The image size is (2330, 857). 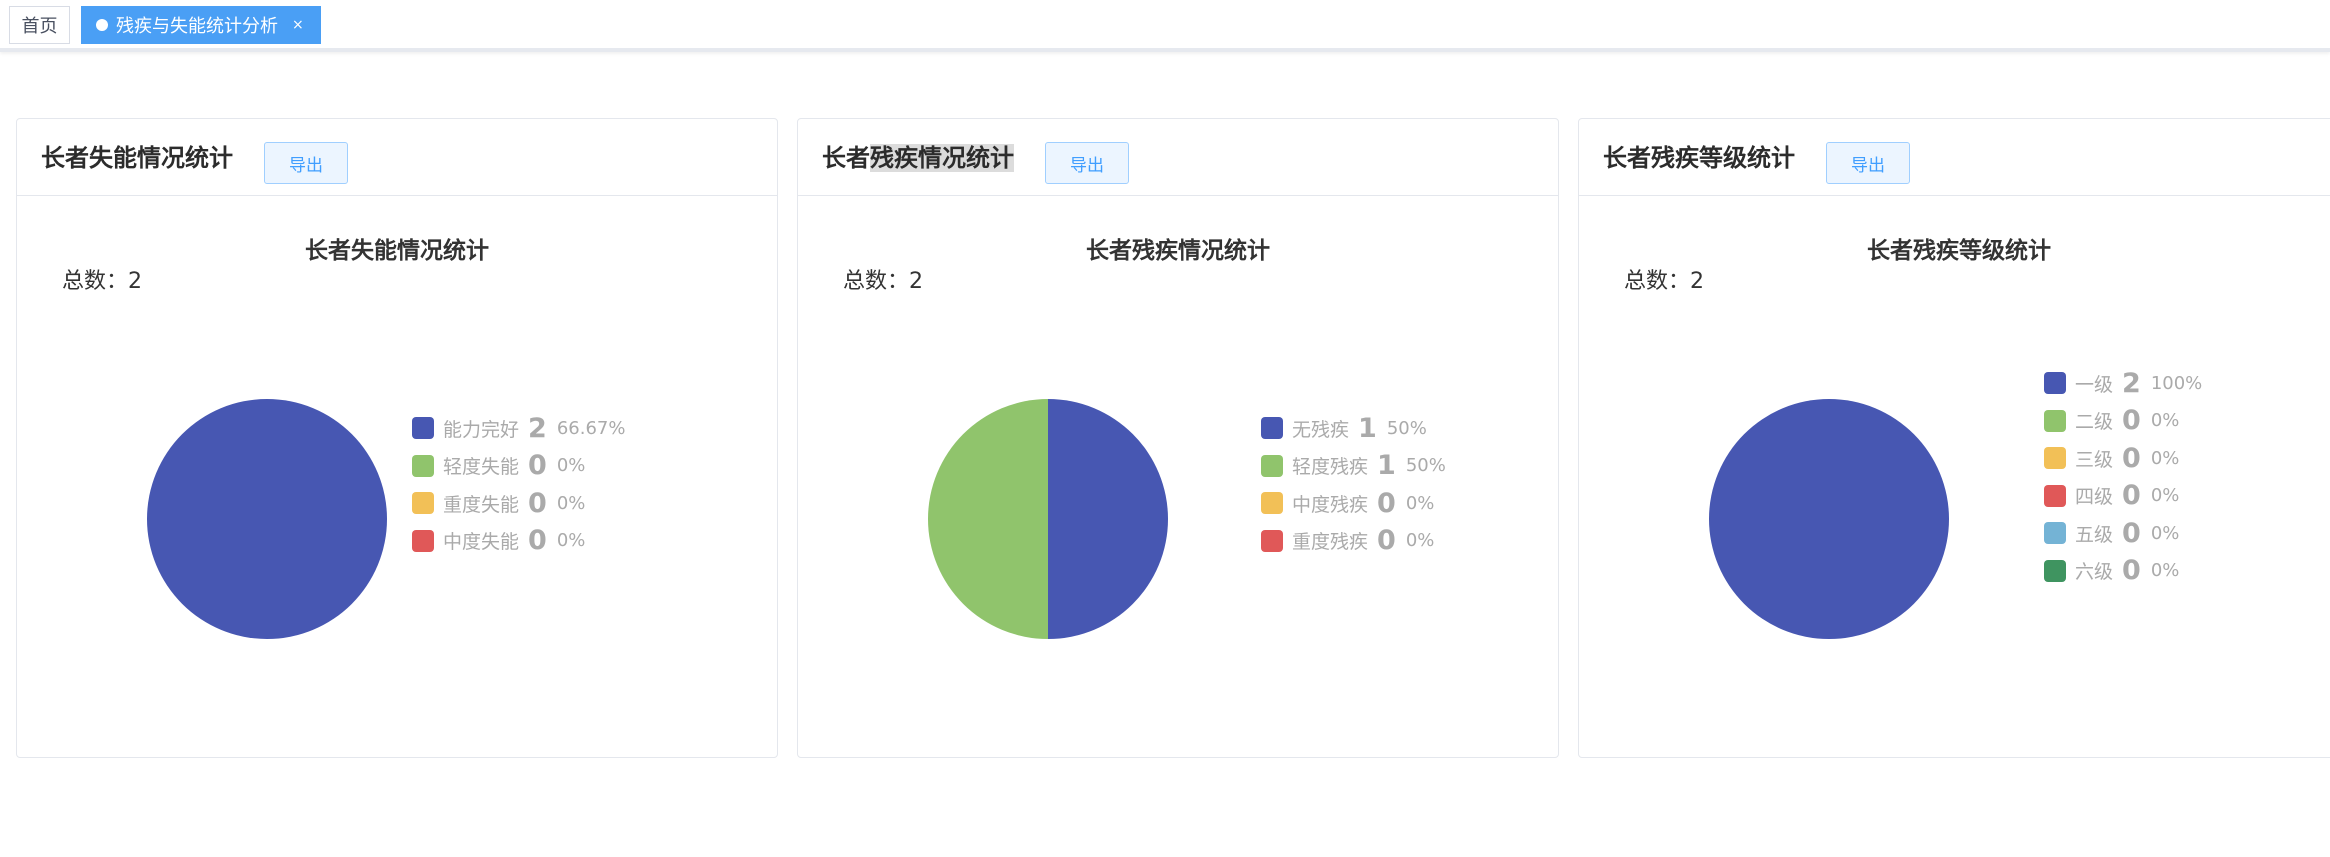 I want to click on legend-label: 五级, so click(x=2094, y=534).